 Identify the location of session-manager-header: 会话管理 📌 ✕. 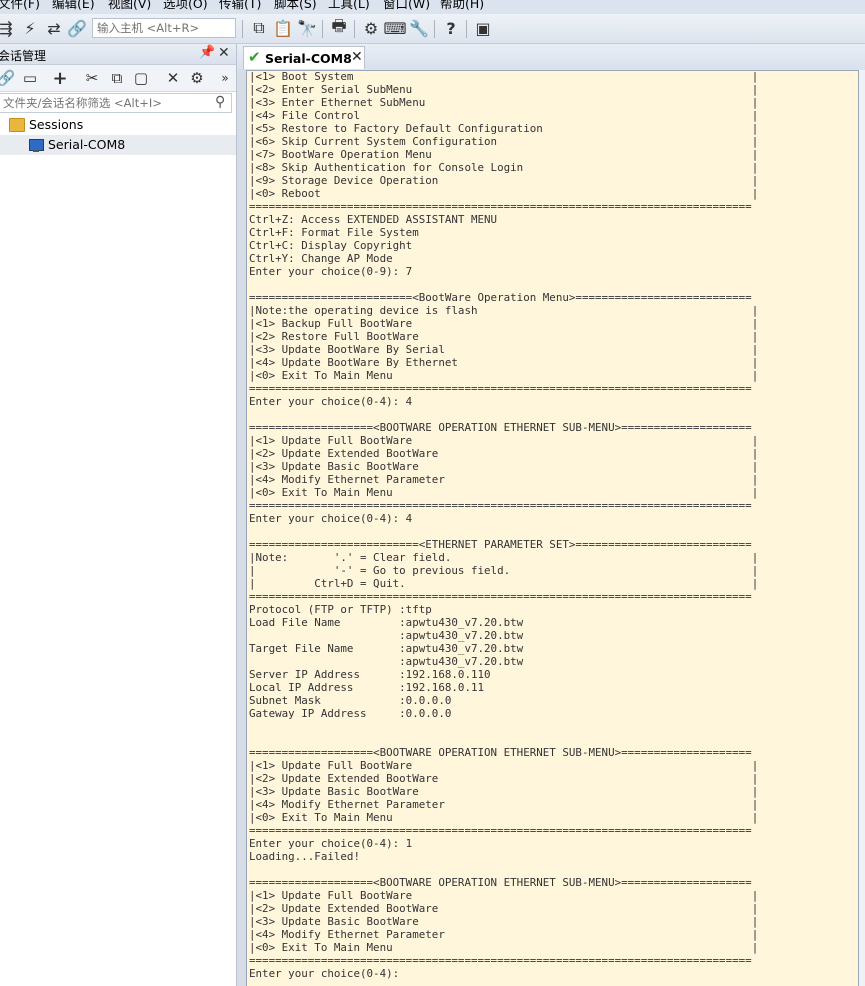
(118, 54).